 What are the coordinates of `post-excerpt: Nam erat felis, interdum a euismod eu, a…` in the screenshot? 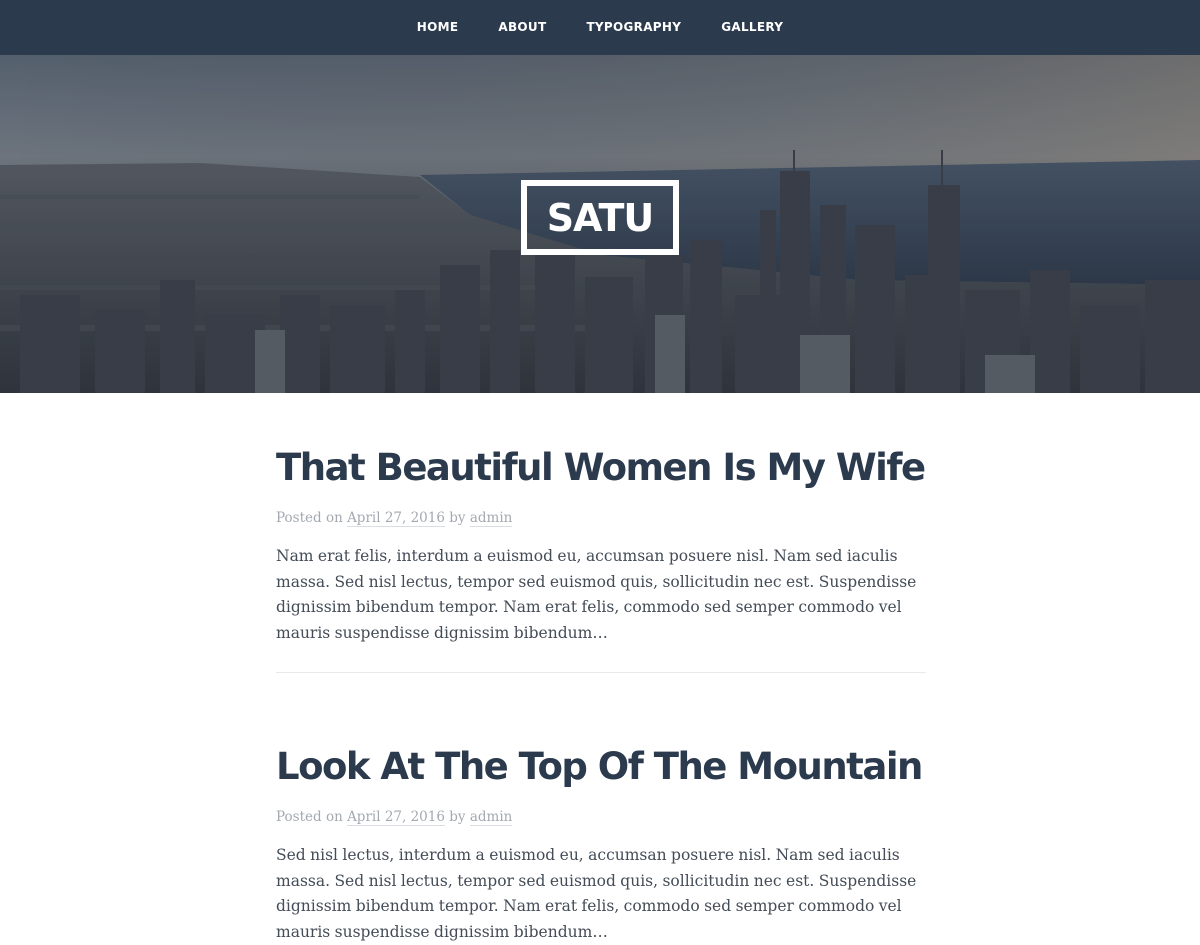 It's located at (596, 594).